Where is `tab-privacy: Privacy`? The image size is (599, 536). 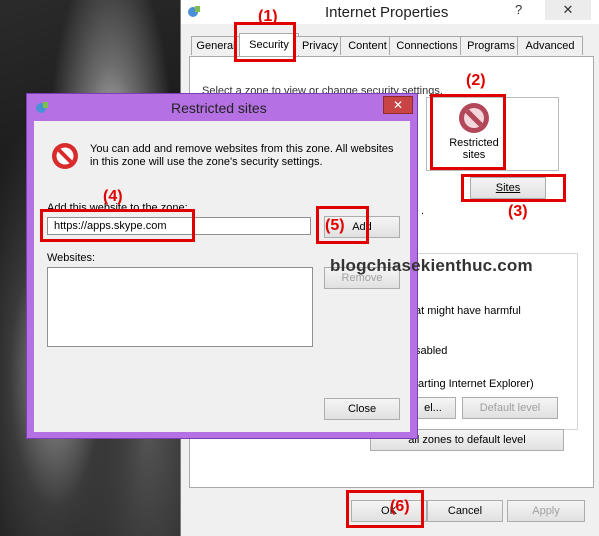 tab-privacy: Privacy is located at coordinates (320, 45).